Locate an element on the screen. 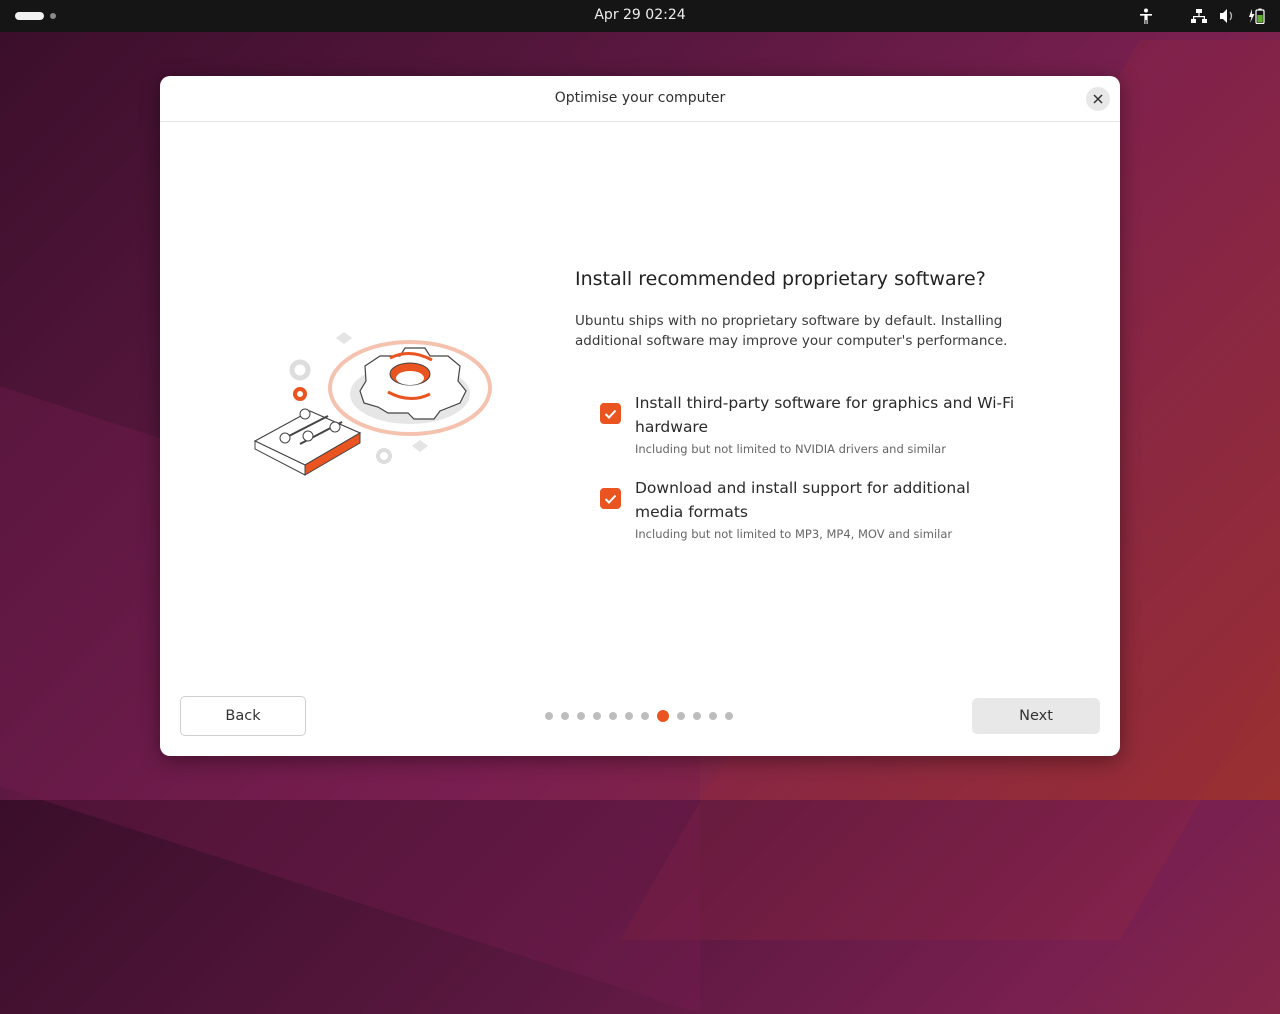 The width and height of the screenshot is (1280, 1014). top-bar: Apr 29 02:24 is located at coordinates (640, 16).